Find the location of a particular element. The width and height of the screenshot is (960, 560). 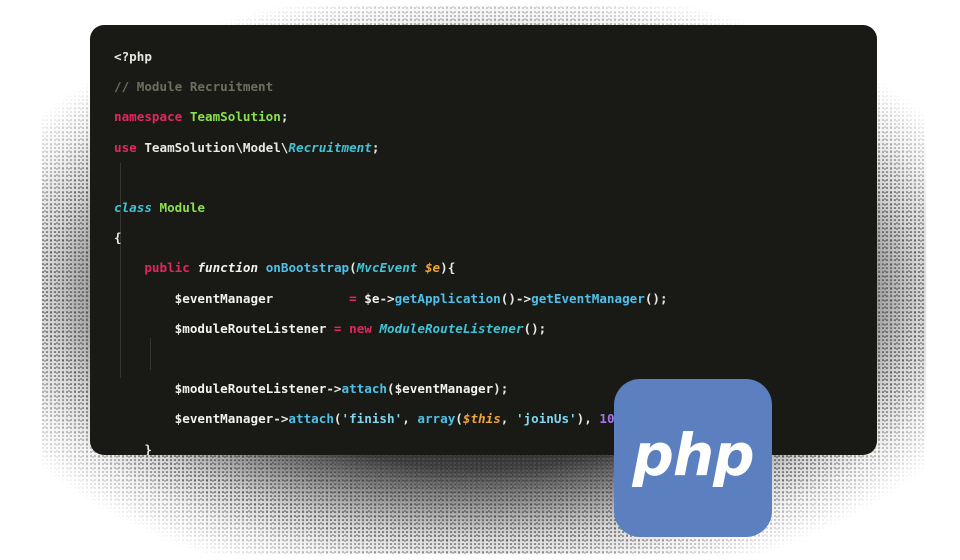

code-line: class Module is located at coordinates (160, 208).